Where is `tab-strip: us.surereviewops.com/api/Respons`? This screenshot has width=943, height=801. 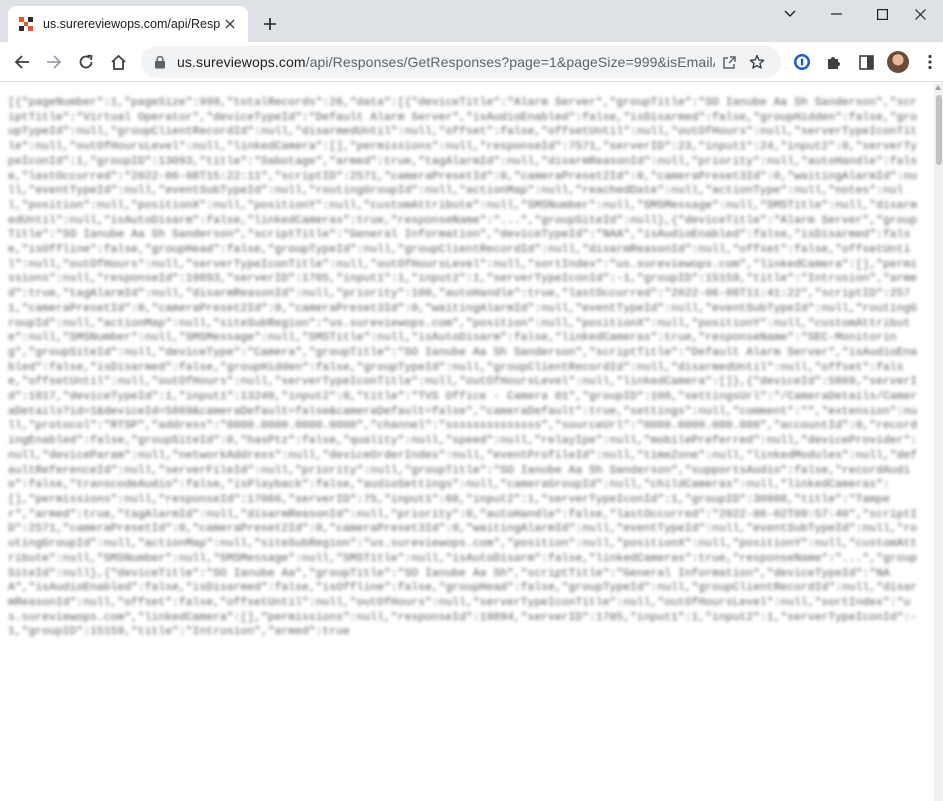
tab-strip: us.surereviewops.com/api/Respons is located at coordinates (471, 21).